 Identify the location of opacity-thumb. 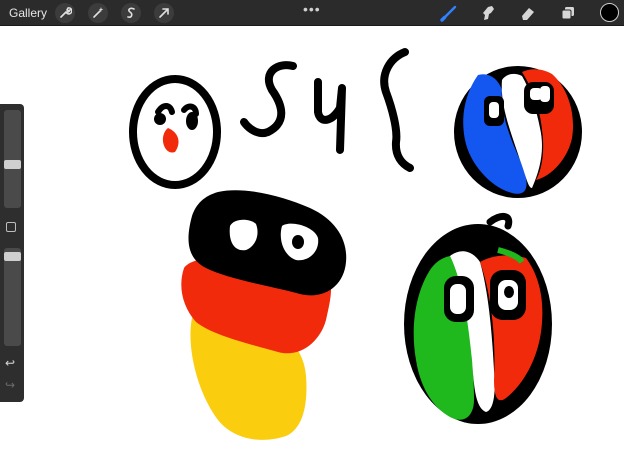
(12, 256).